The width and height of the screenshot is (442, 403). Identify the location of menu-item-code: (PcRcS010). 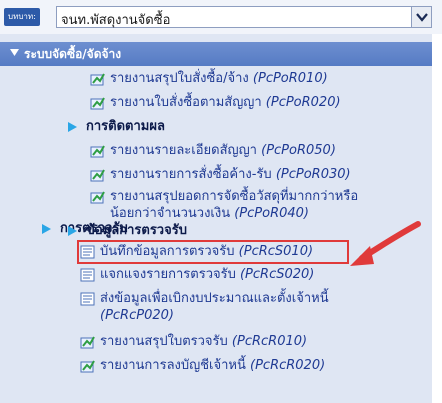
(276, 251).